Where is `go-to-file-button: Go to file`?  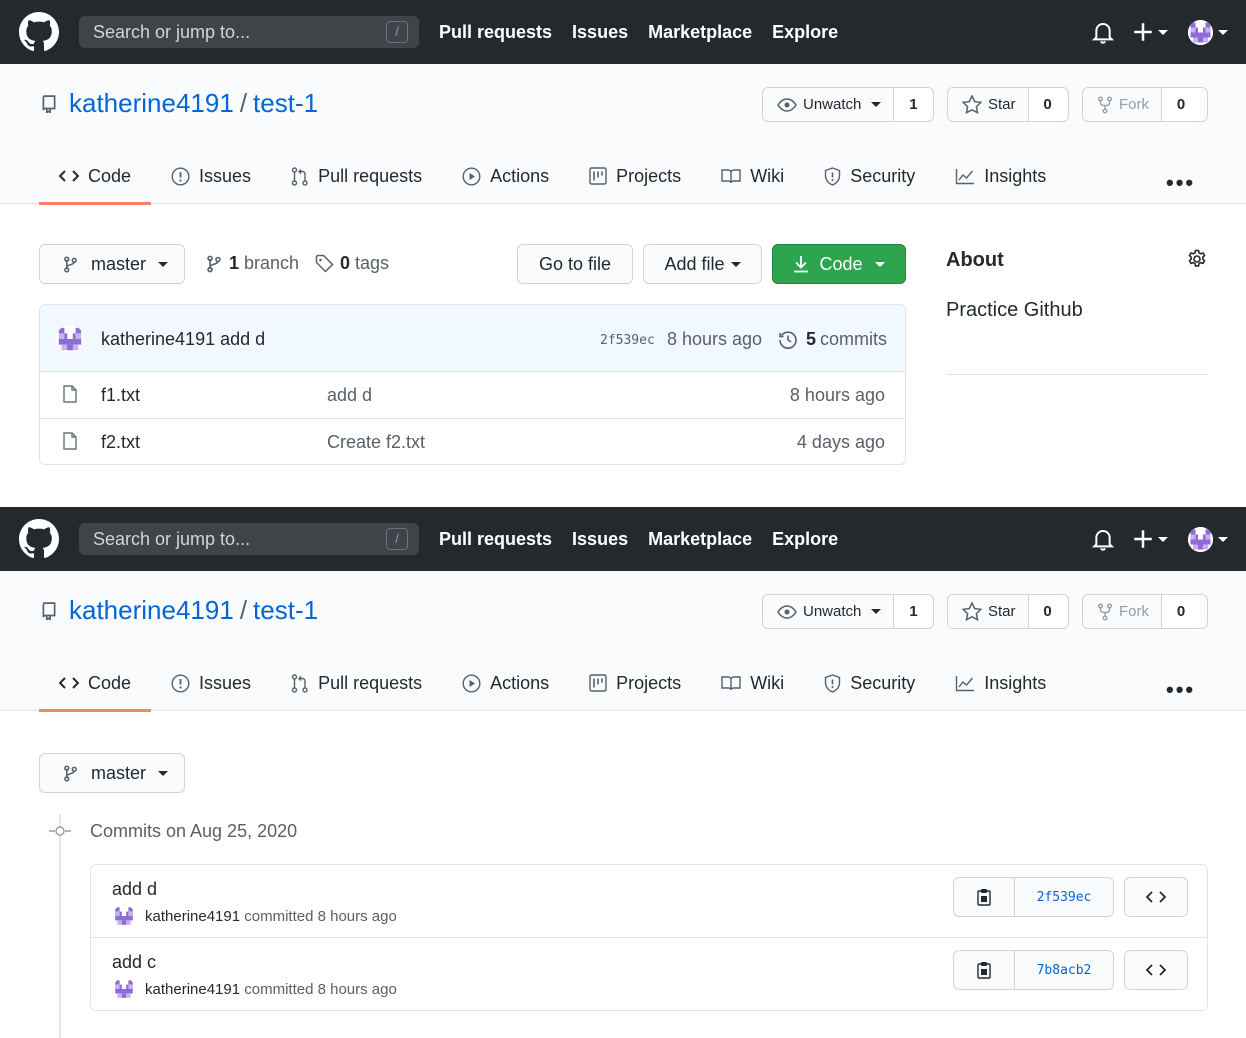 go-to-file-button: Go to file is located at coordinates (575, 264).